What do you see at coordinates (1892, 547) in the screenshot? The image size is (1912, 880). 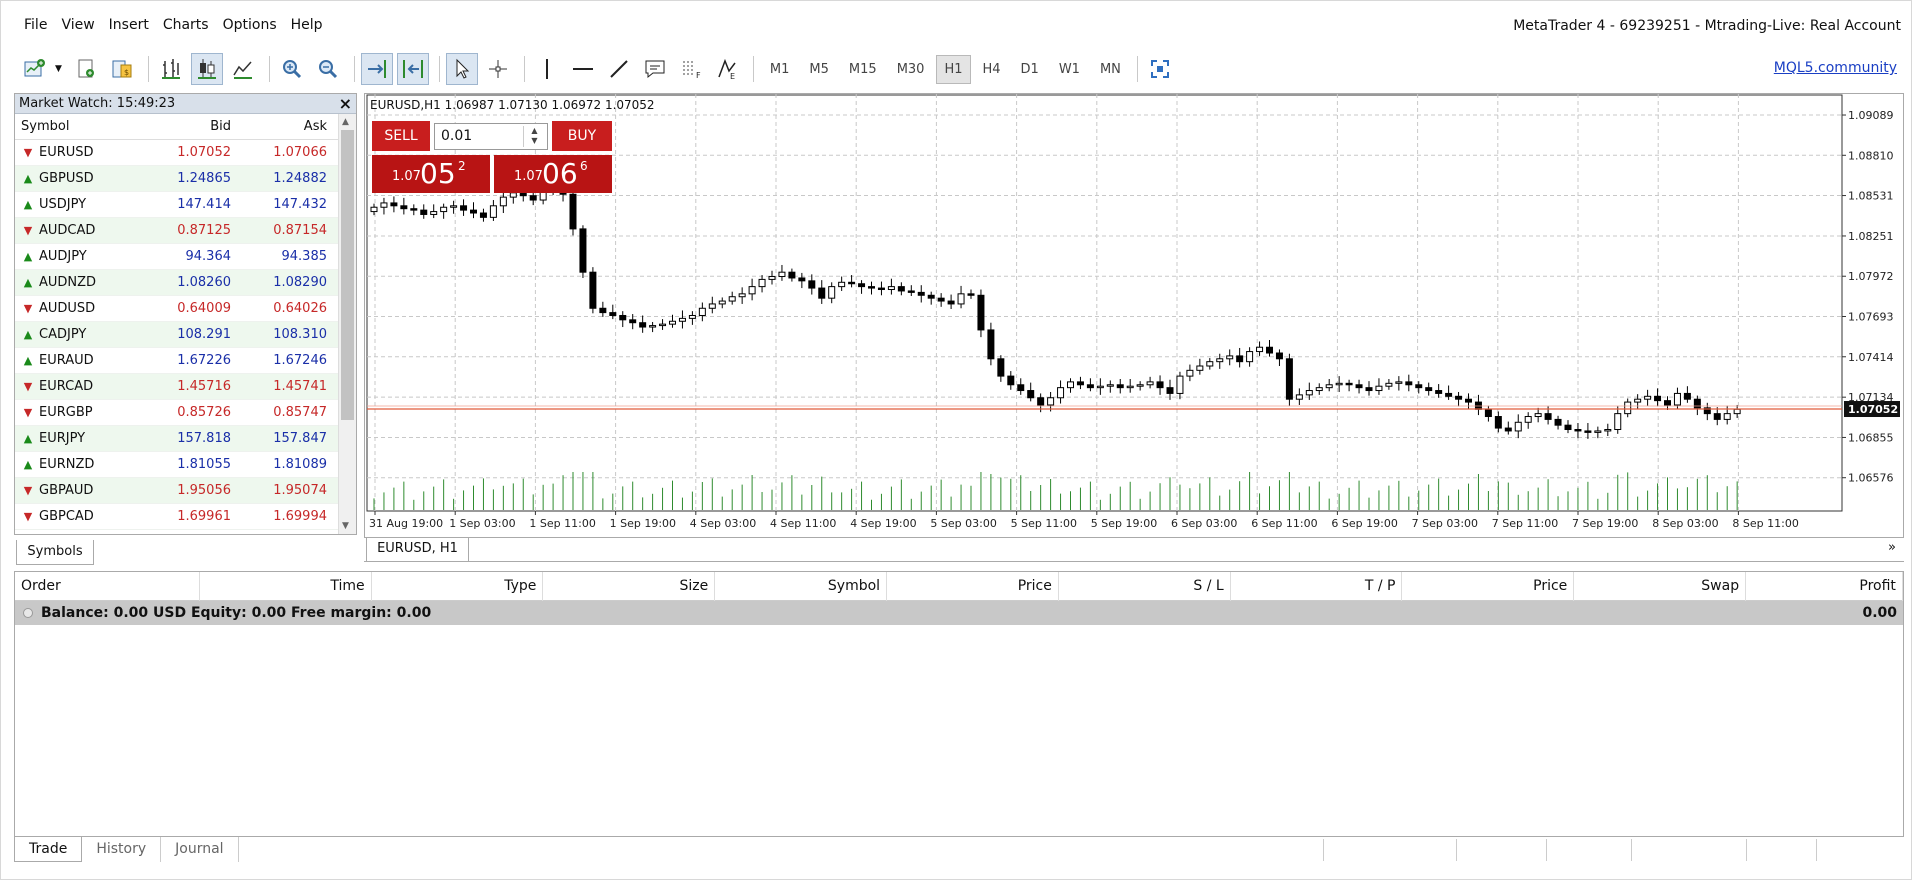 I see `more-tabs-icon: »` at bounding box center [1892, 547].